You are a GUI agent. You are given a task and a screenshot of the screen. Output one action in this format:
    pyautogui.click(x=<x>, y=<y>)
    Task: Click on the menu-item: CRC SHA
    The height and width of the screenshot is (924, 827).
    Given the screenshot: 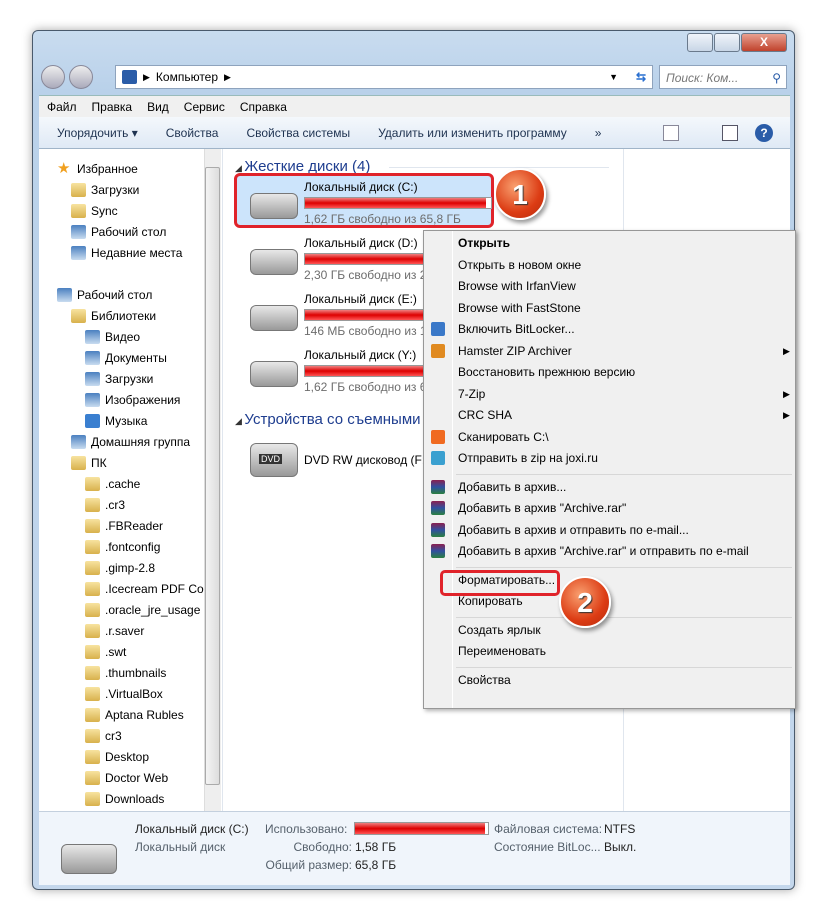 What is the action you would take?
    pyautogui.click(x=485, y=415)
    